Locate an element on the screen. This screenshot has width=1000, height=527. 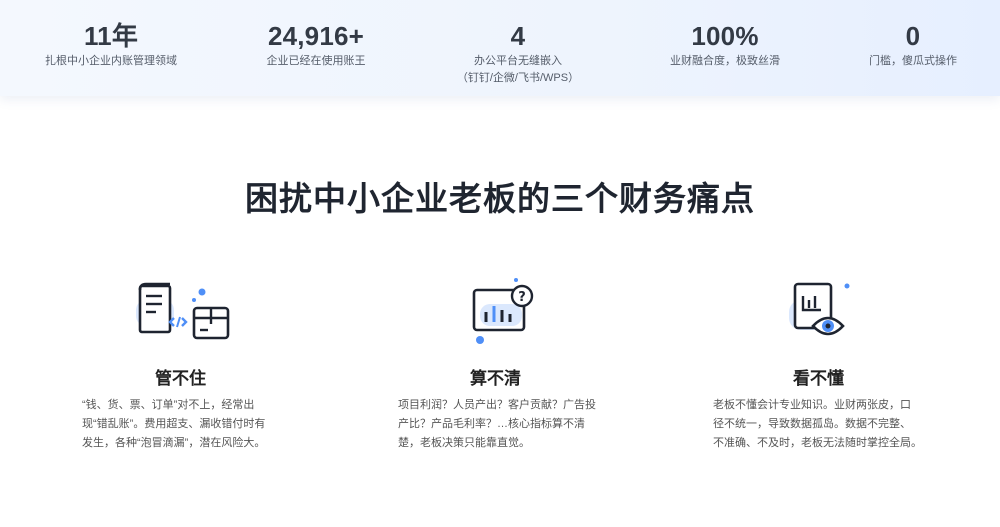
stat-threshold: 0 门槛，傻瓜式操作 is located at coordinates (909, 44).